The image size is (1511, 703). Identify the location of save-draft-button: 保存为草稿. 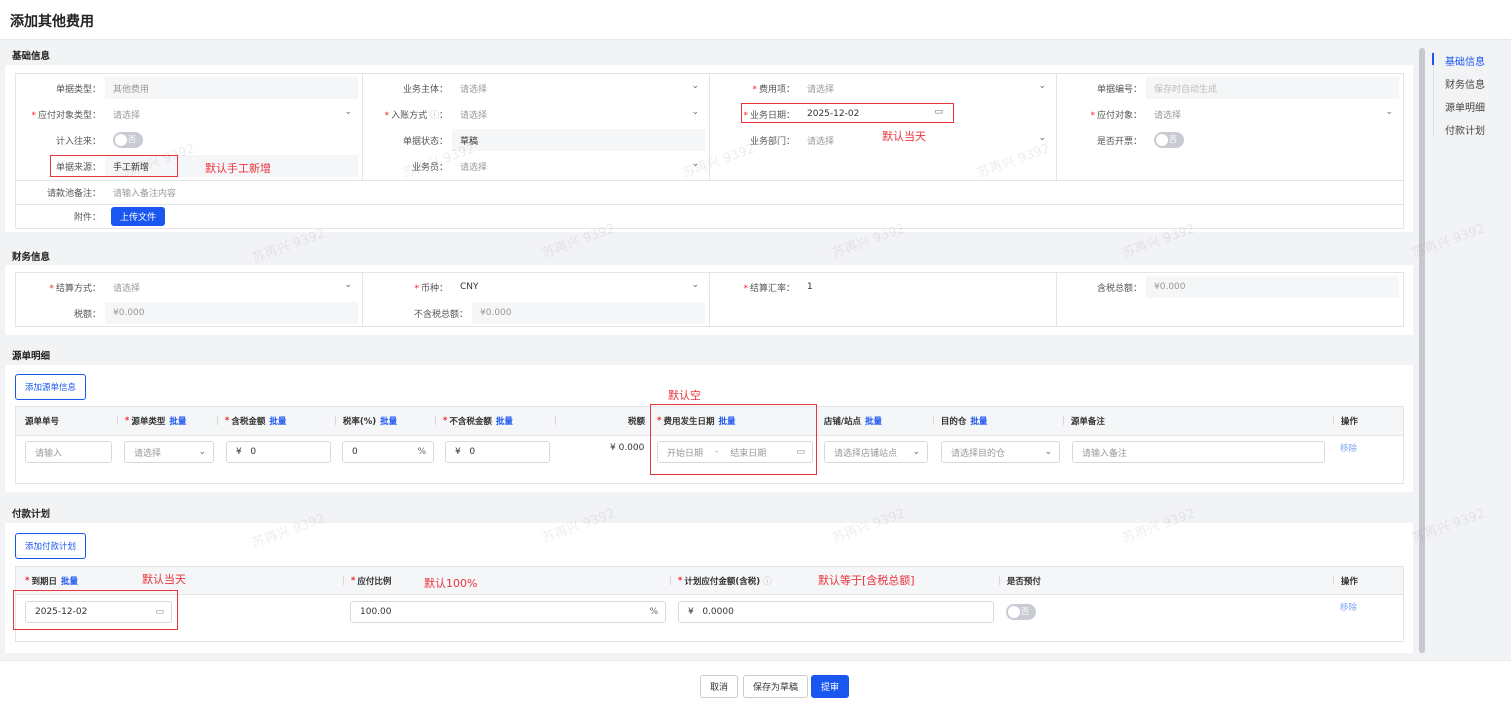
(776, 686).